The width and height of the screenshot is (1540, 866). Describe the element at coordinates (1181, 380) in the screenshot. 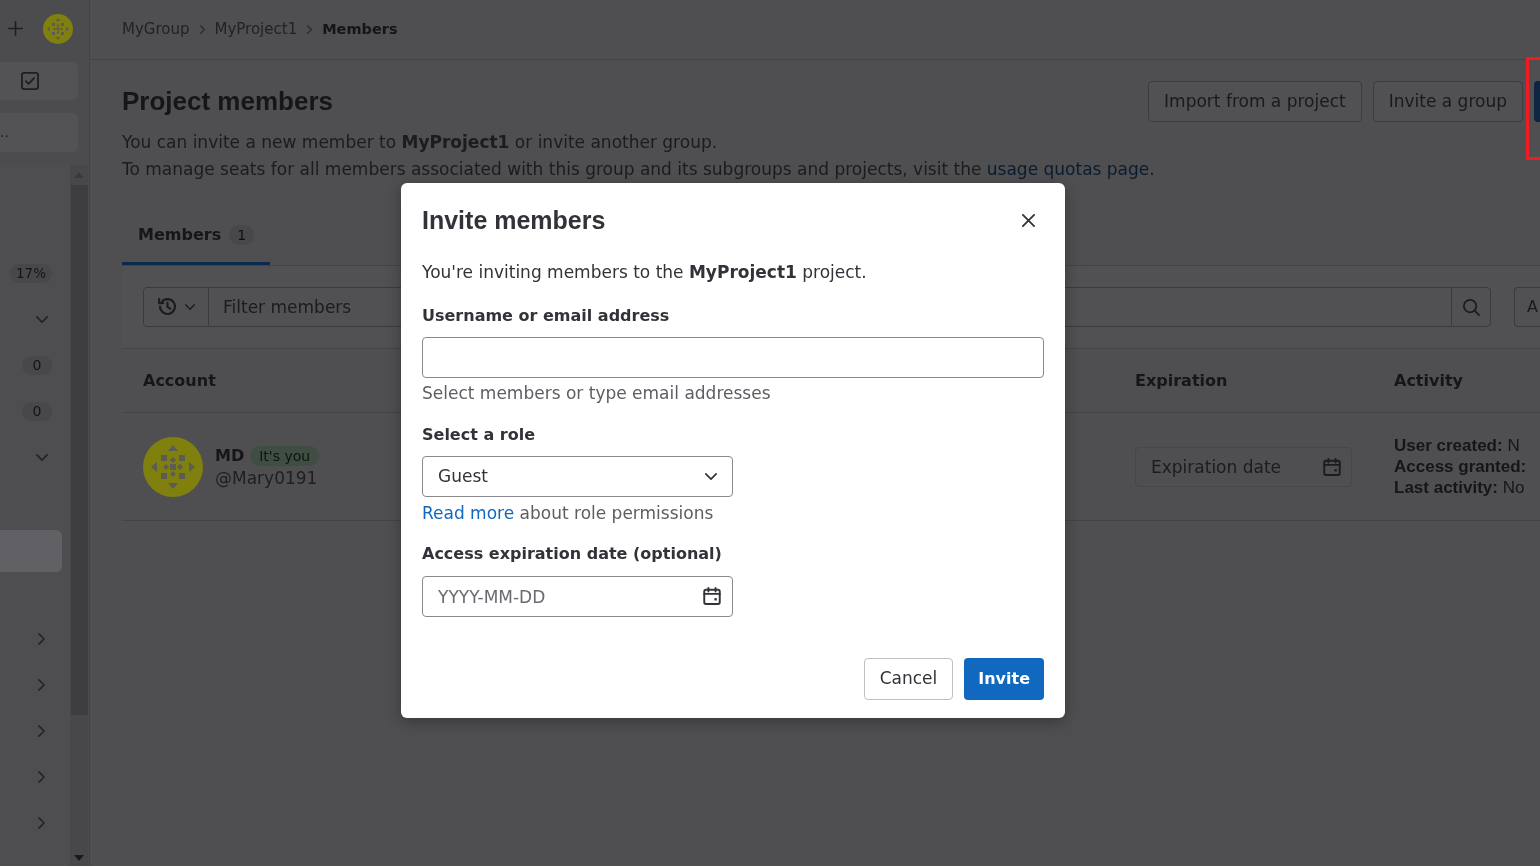

I see `column-header: Expiration` at that location.